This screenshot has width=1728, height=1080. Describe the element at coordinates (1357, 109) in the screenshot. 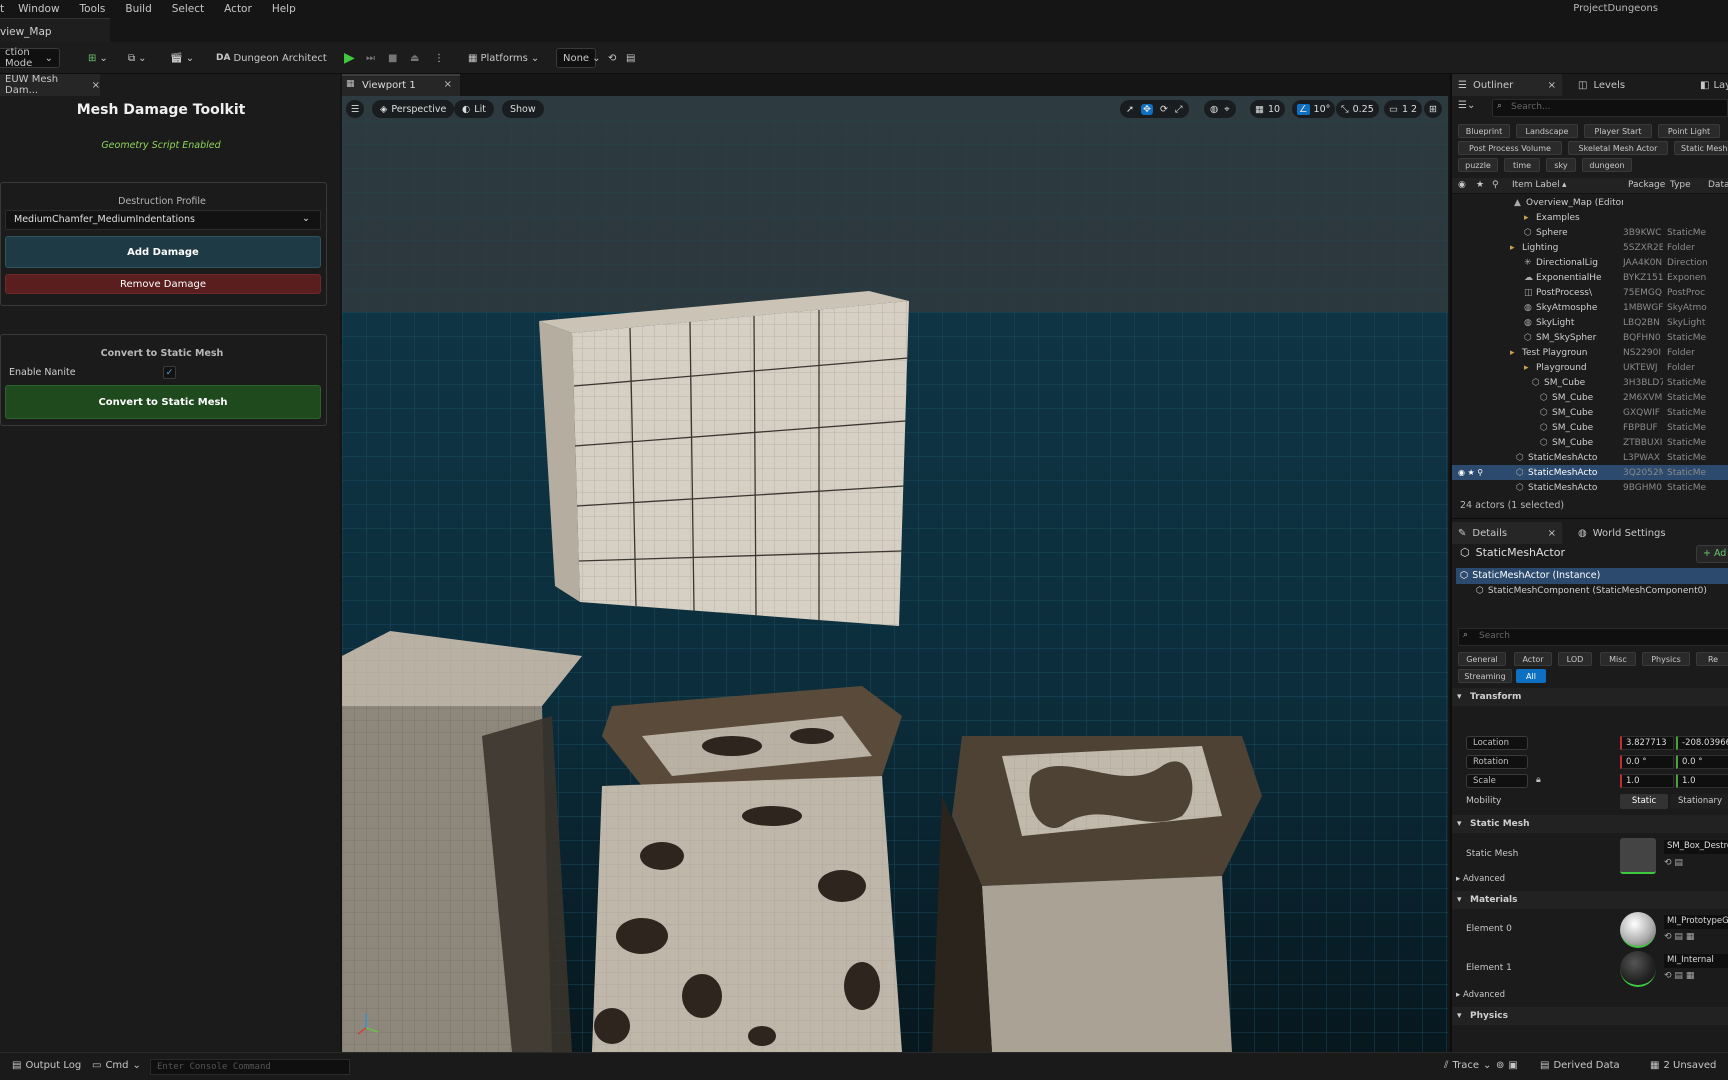

I see `scale-snap-button: ⤡ 0.25` at that location.